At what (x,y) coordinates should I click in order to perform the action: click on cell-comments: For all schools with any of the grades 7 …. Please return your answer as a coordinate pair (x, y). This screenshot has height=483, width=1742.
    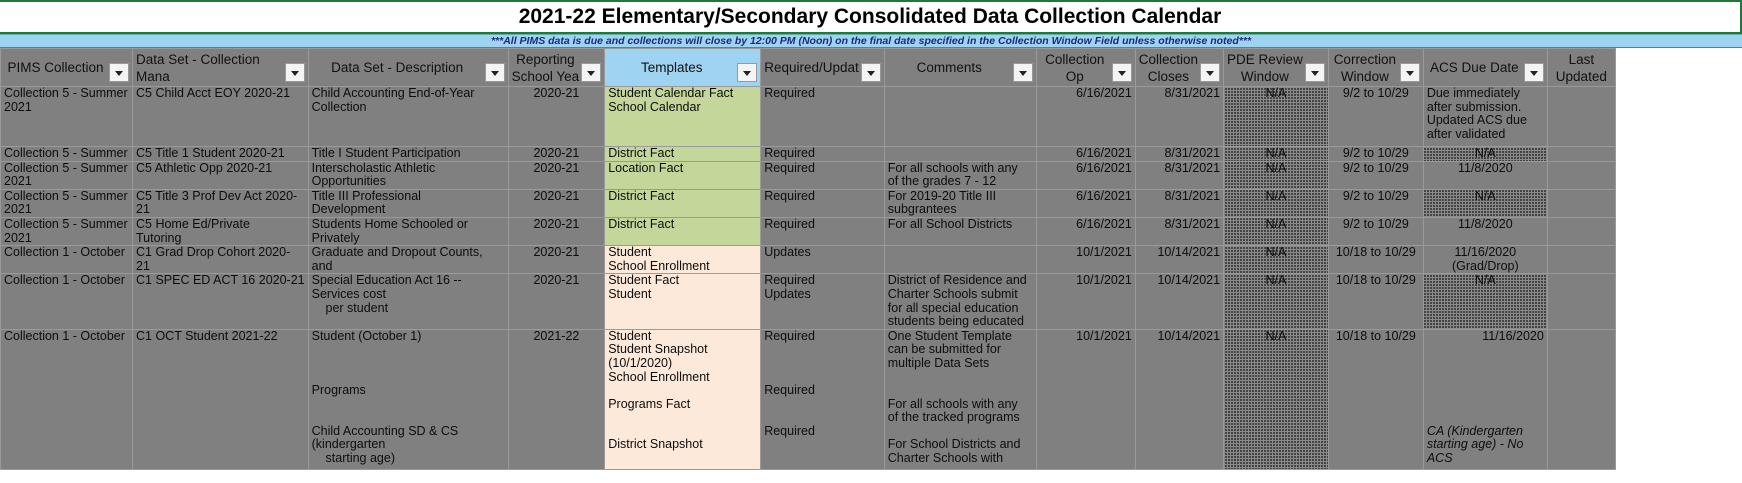
    Looking at the image, I should click on (960, 175).